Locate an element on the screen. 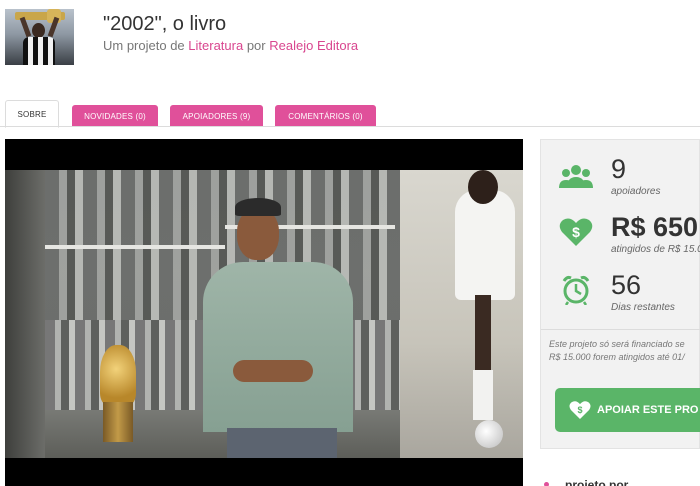 Image resolution: width=700 pixels, height=486 pixels. raised-label: atingidos de R$ 15.0 is located at coordinates (655, 249).